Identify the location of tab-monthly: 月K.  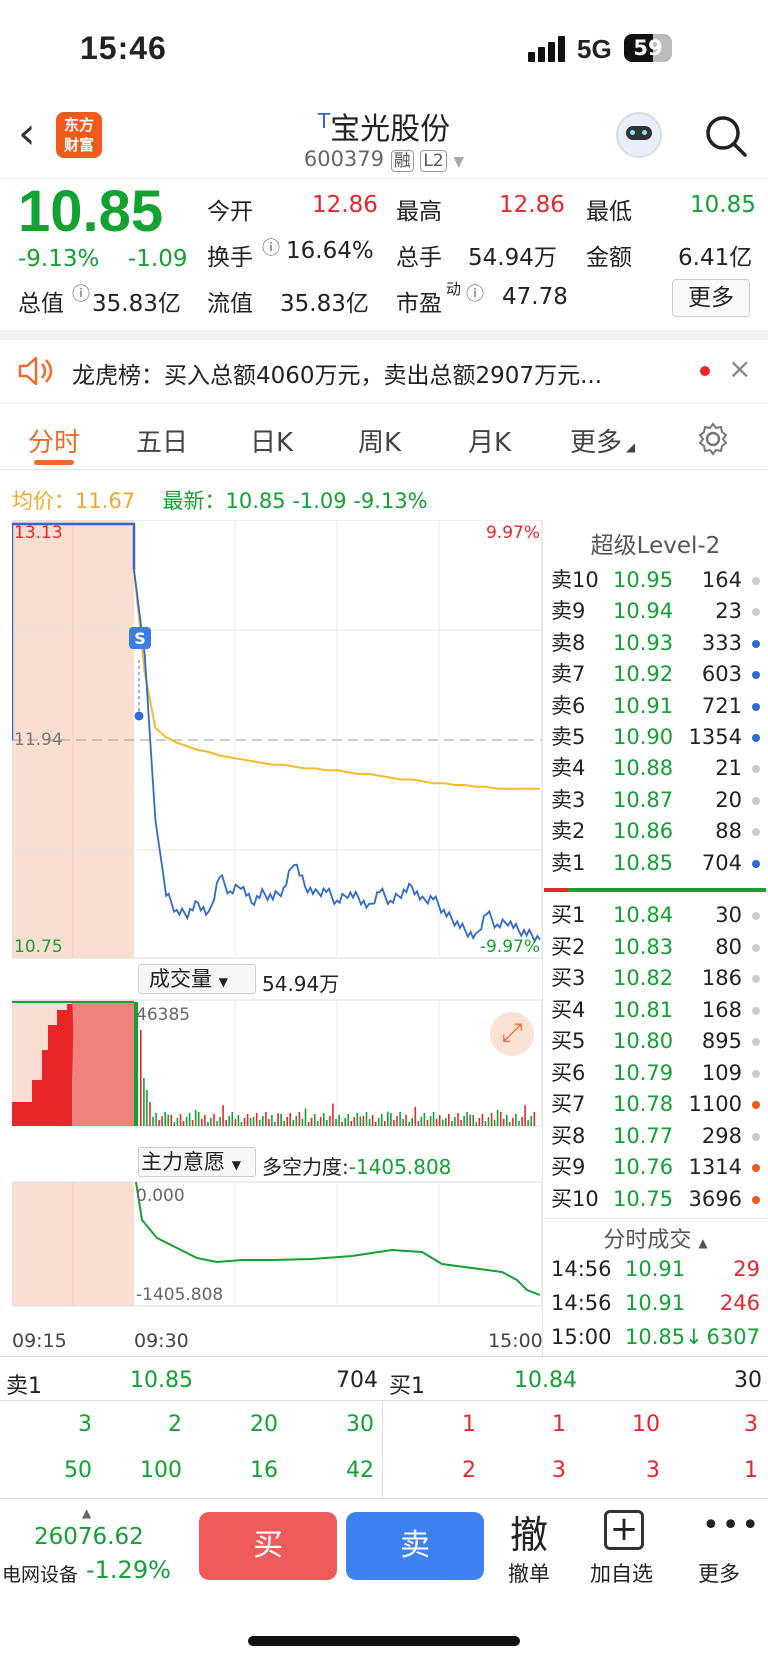
(489, 440).